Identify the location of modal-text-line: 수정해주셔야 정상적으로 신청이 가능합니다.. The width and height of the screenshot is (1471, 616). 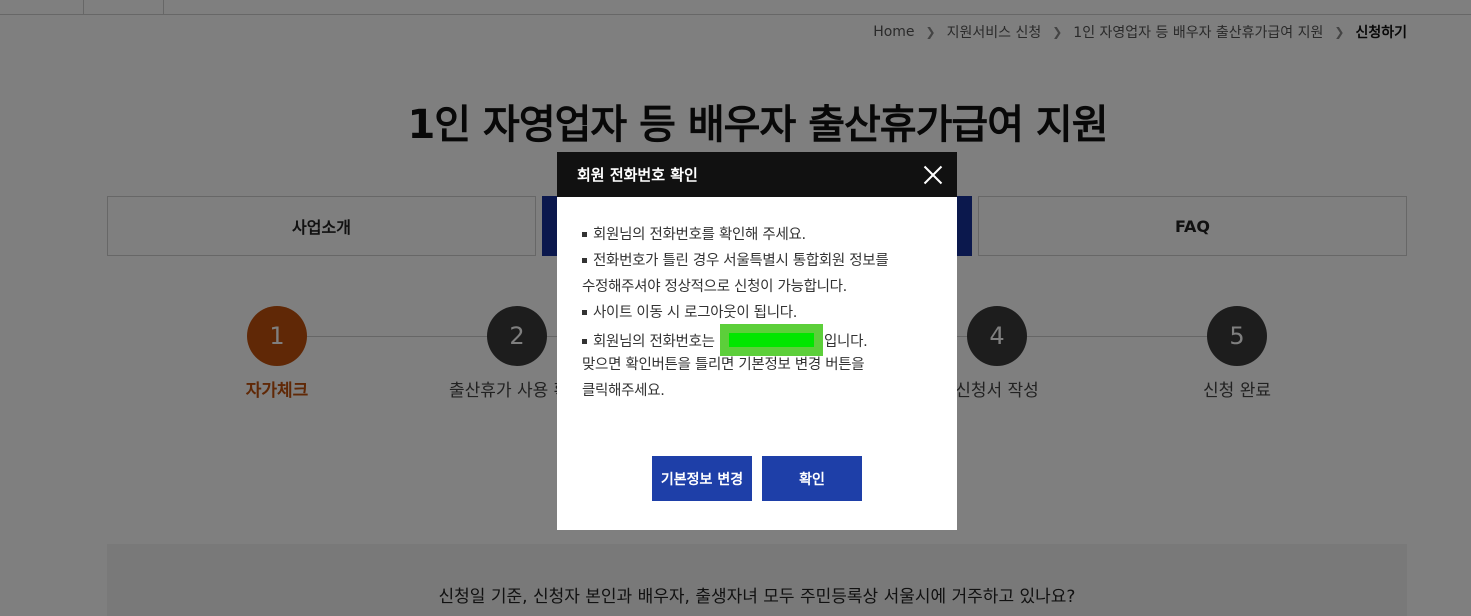
(762, 287).